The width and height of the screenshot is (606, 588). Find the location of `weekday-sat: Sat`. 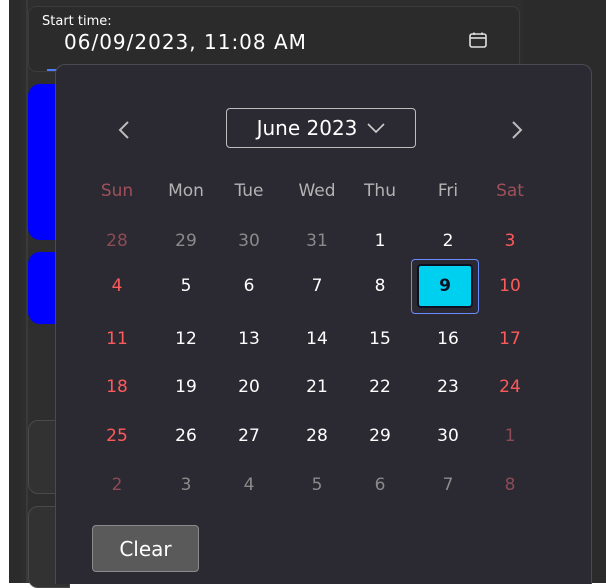

weekday-sat: Sat is located at coordinates (510, 191).